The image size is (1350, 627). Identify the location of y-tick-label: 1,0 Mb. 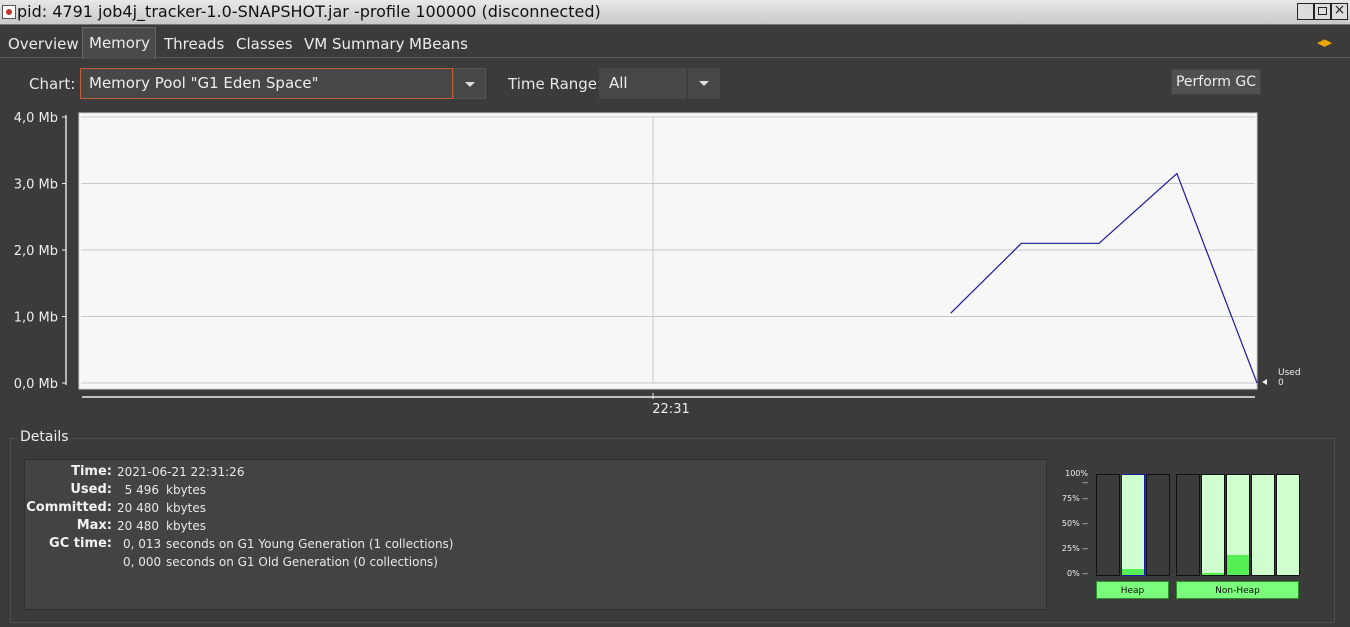
(36, 318).